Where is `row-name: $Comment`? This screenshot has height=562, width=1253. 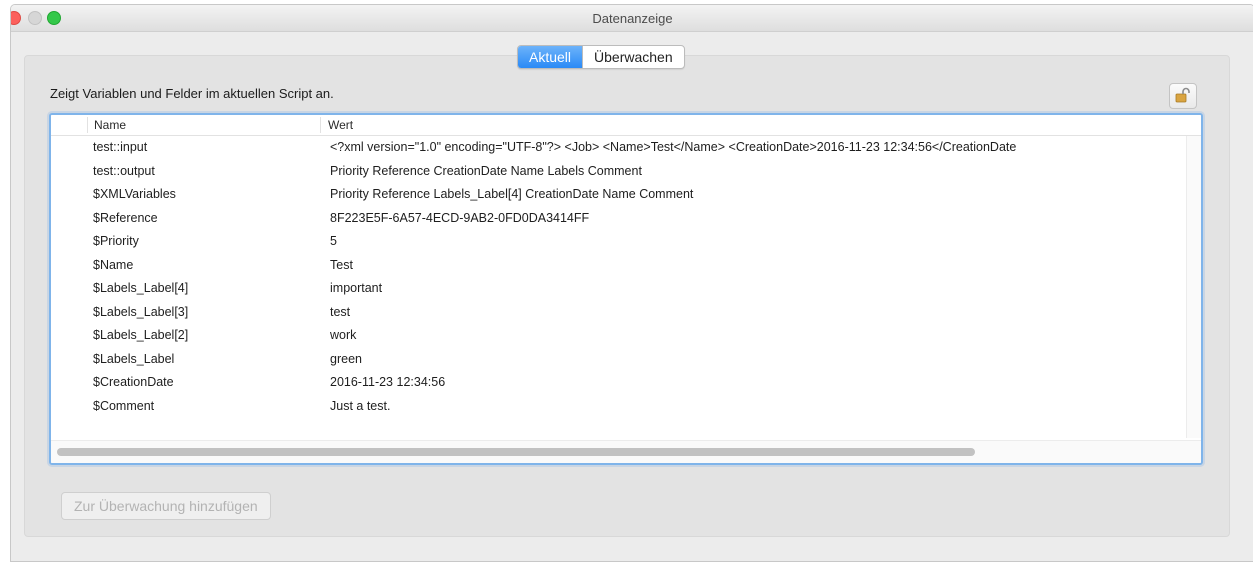
row-name: $Comment is located at coordinates (124, 405).